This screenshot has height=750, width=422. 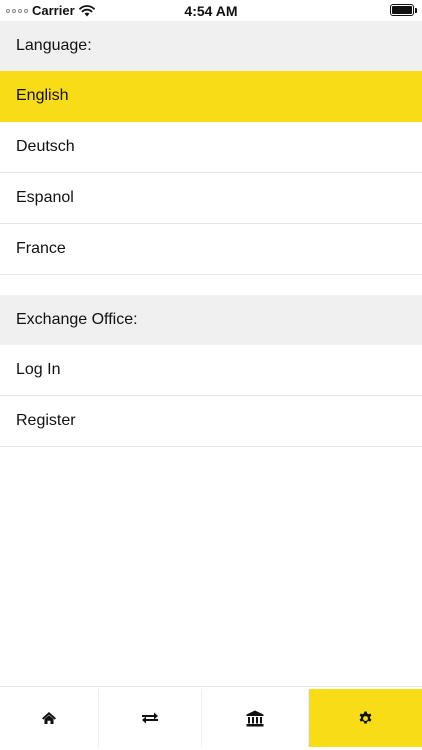 I want to click on status-bar: Carrier 4:54 AM, so click(x=211, y=10).